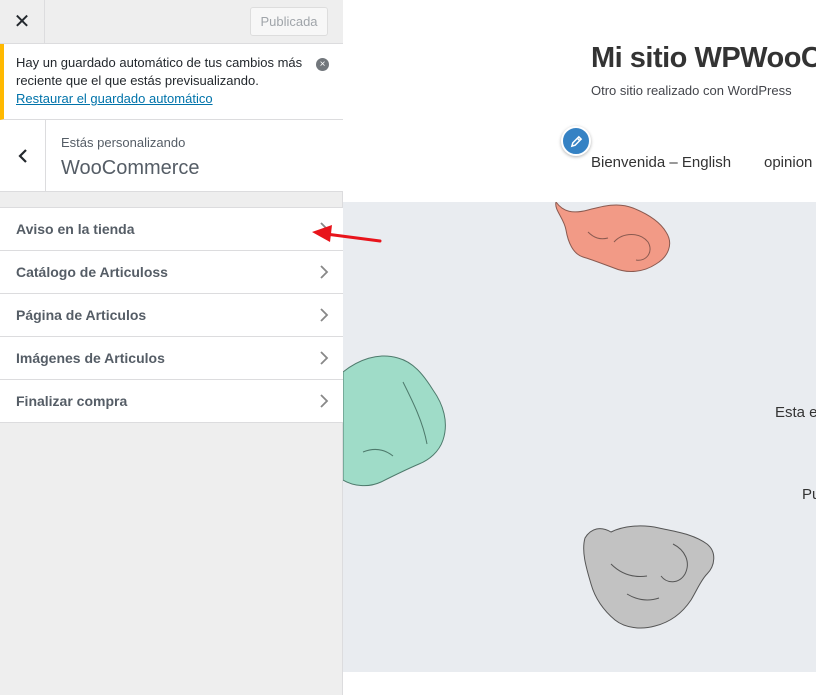  Describe the element at coordinates (788, 162) in the screenshot. I see `nav-link-opinion: opinion` at that location.